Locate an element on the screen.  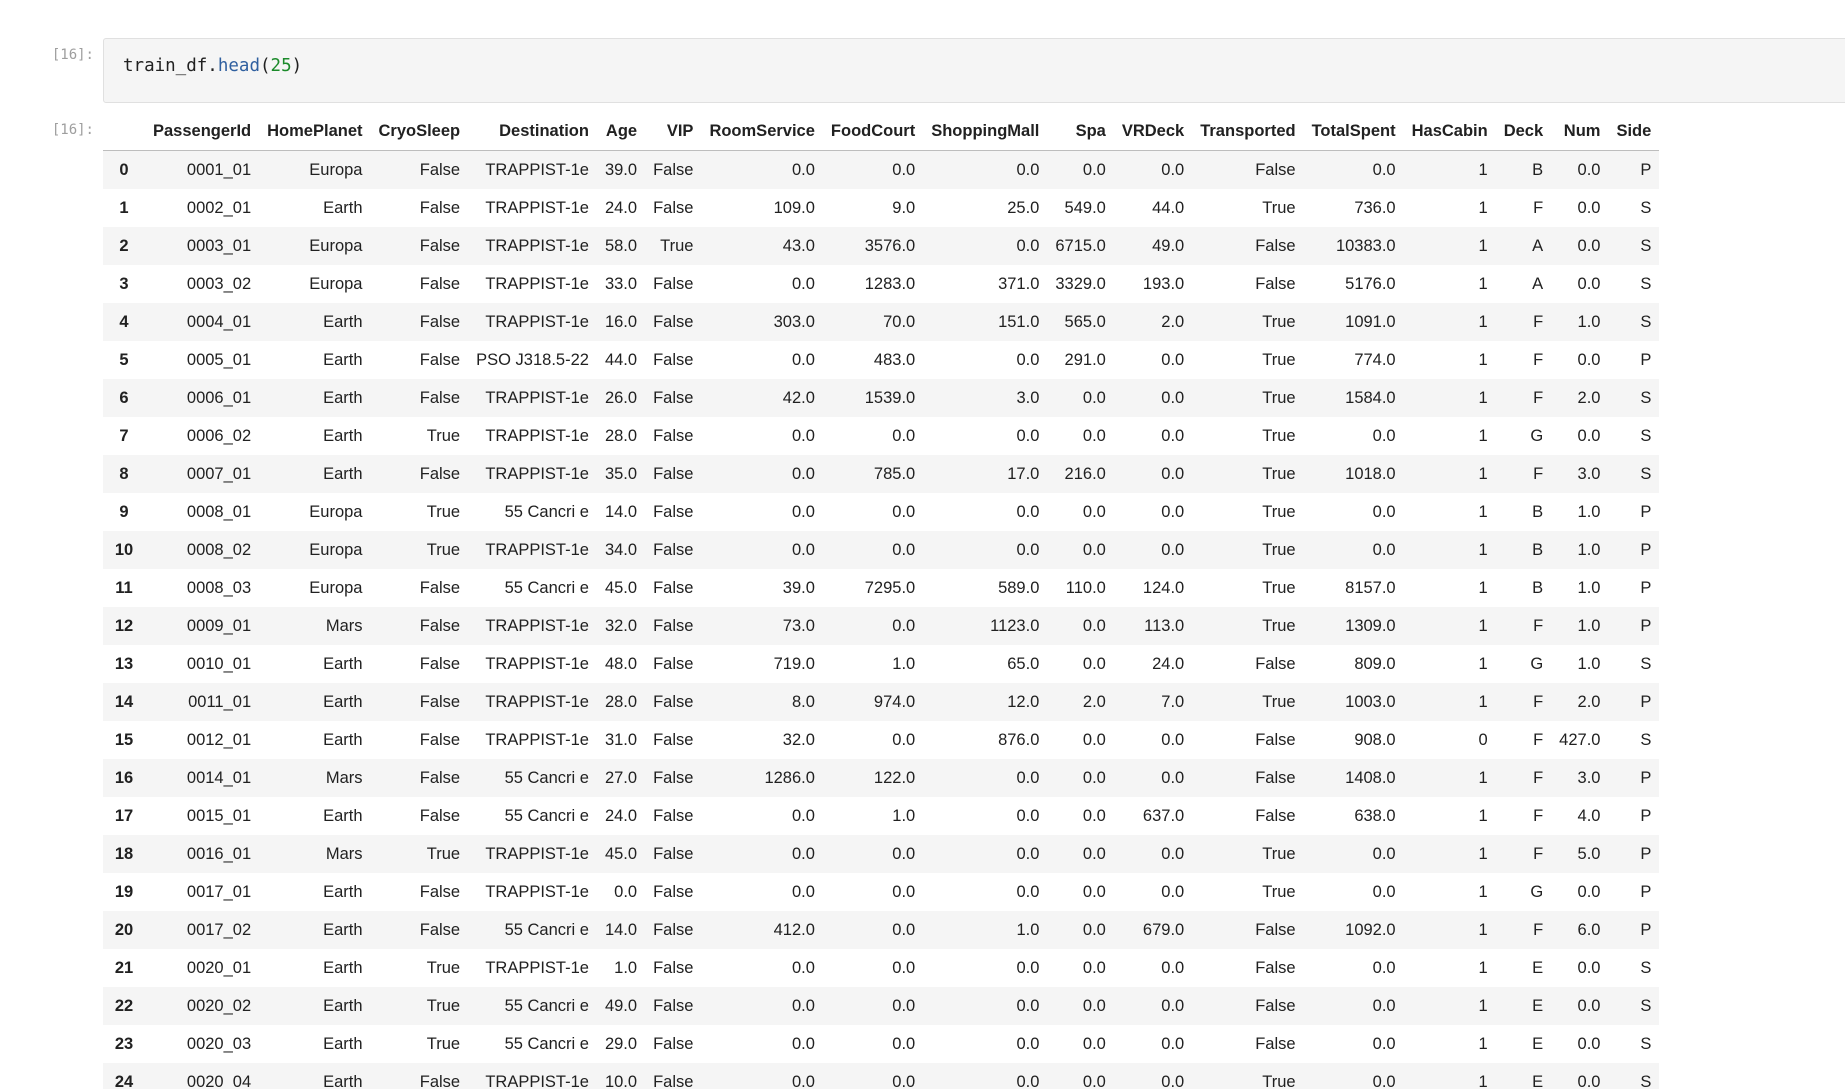
table-cell: 28.0 is located at coordinates (621, 435).